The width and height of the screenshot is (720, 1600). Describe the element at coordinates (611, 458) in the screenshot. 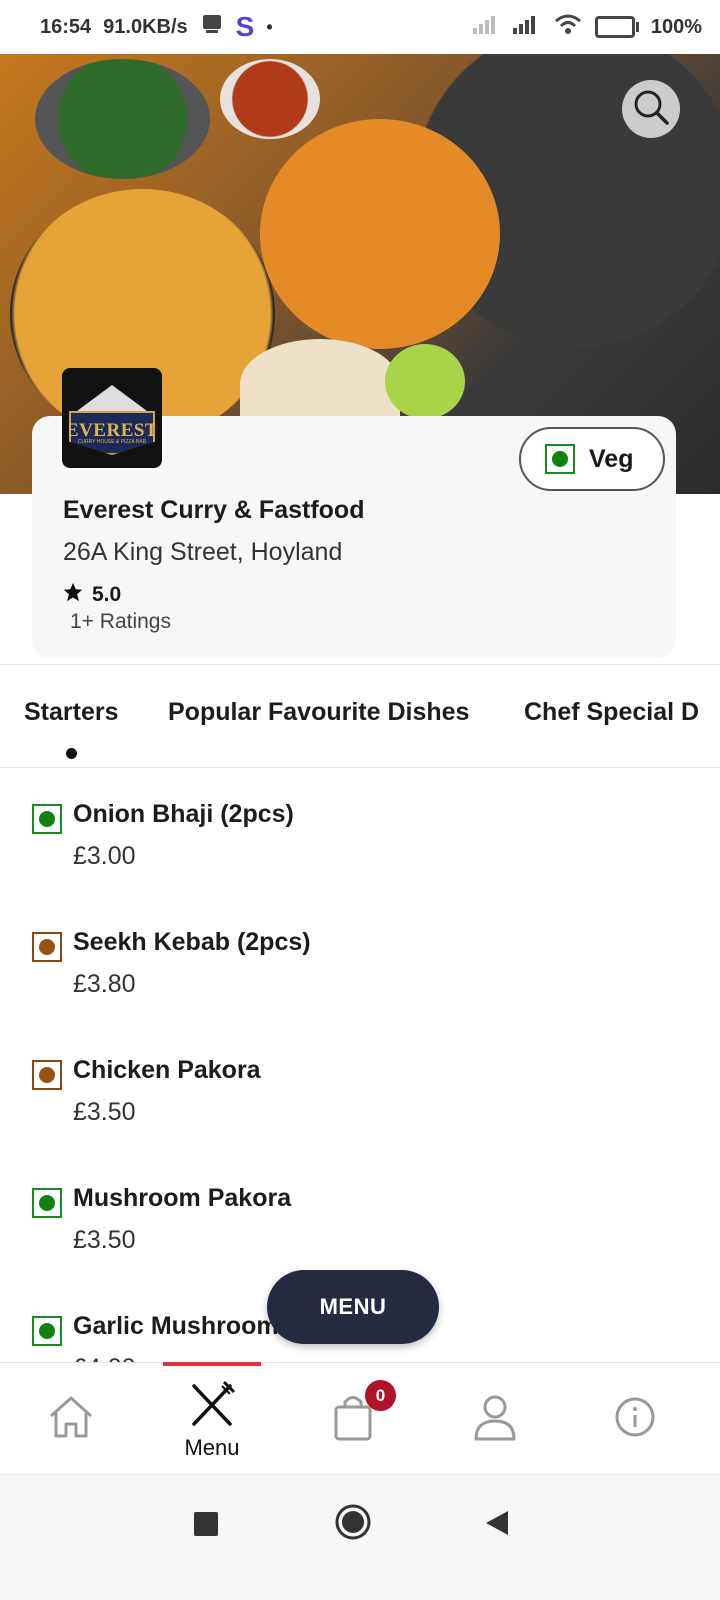

I see `veg-filter-label: Veg` at that location.